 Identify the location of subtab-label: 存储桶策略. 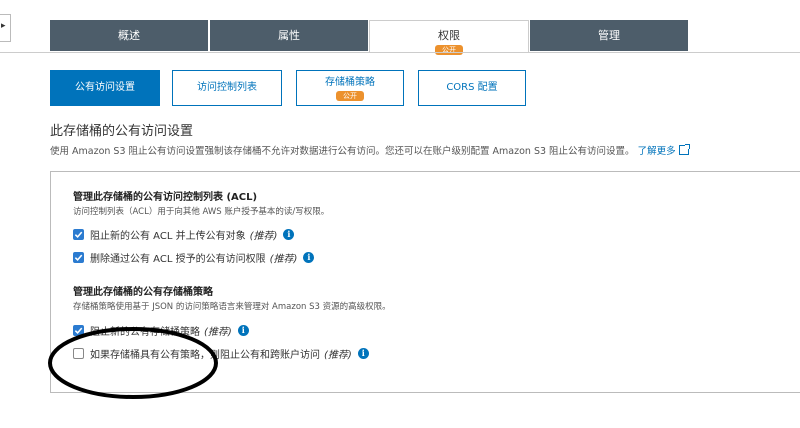
(350, 82).